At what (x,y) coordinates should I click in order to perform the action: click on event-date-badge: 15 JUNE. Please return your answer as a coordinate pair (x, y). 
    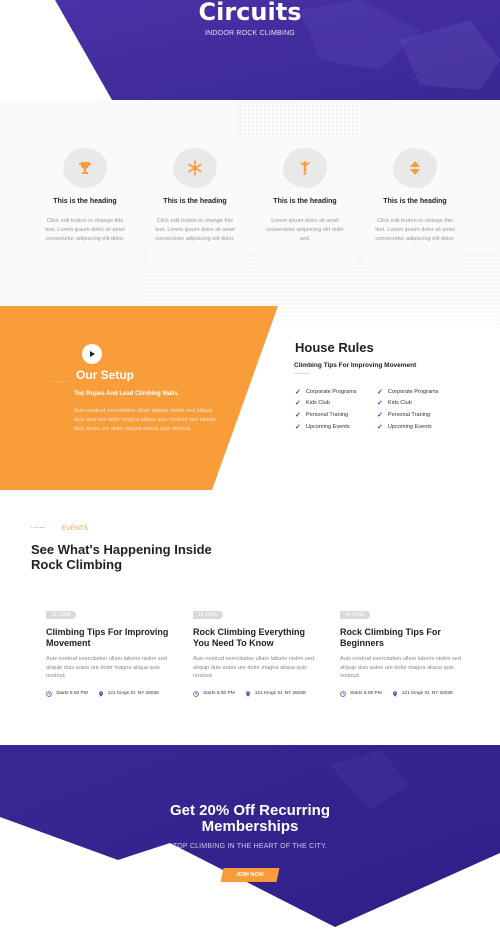
    Looking at the image, I should click on (61, 615).